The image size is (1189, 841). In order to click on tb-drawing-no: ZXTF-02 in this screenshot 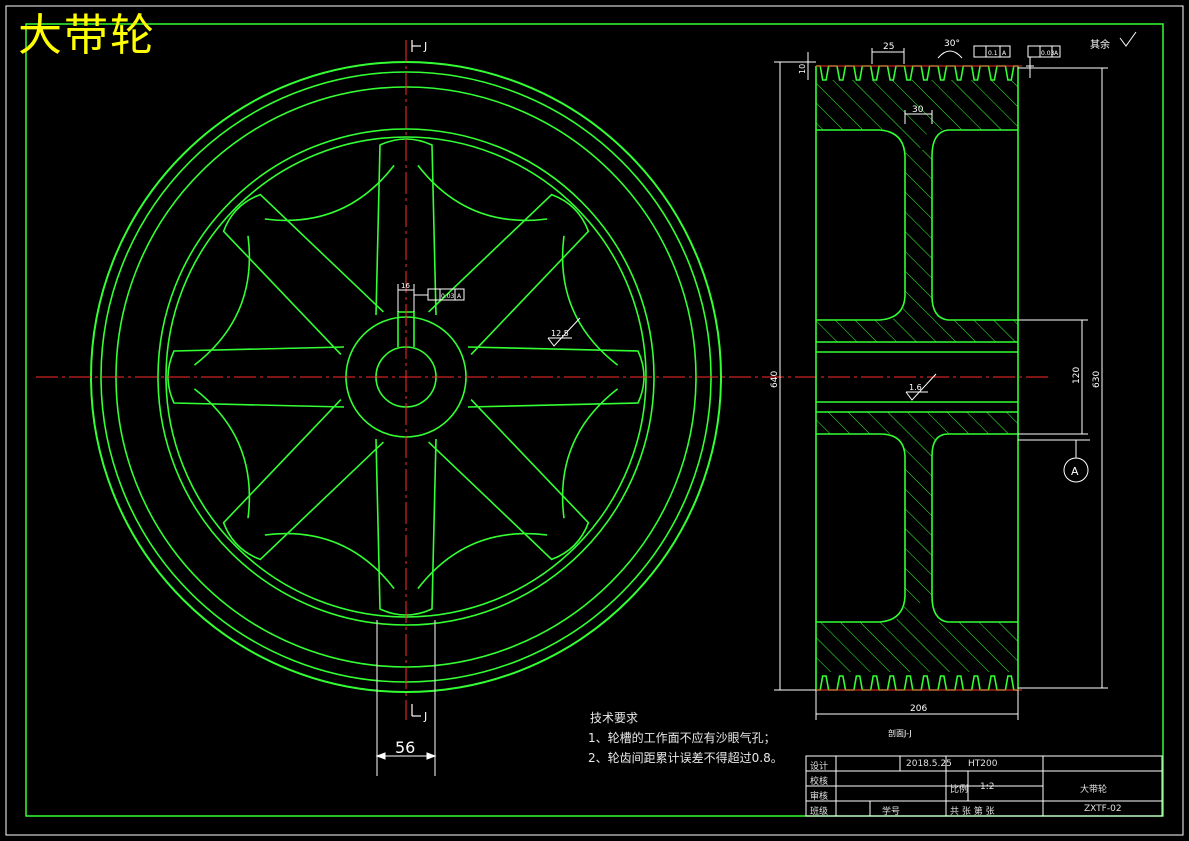, I will do `click(1103, 809)`.